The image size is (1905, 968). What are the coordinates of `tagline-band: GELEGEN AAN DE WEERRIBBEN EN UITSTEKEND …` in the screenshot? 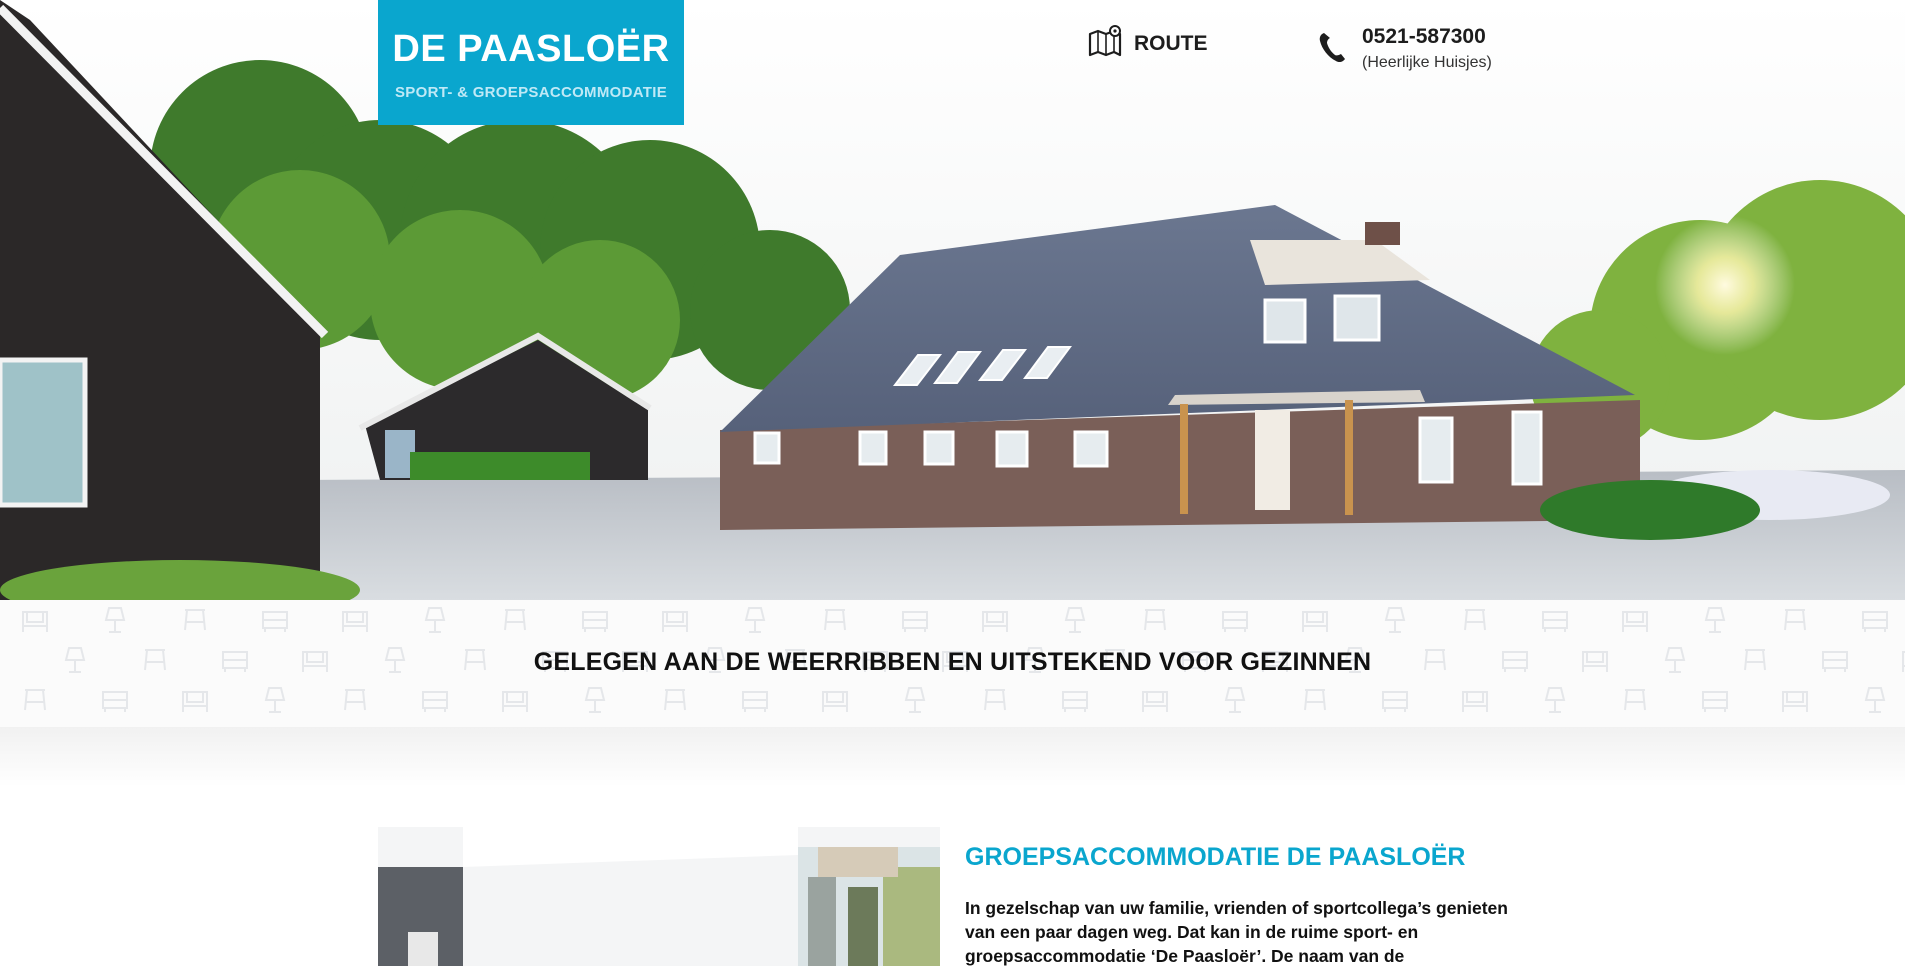 It's located at (952, 663).